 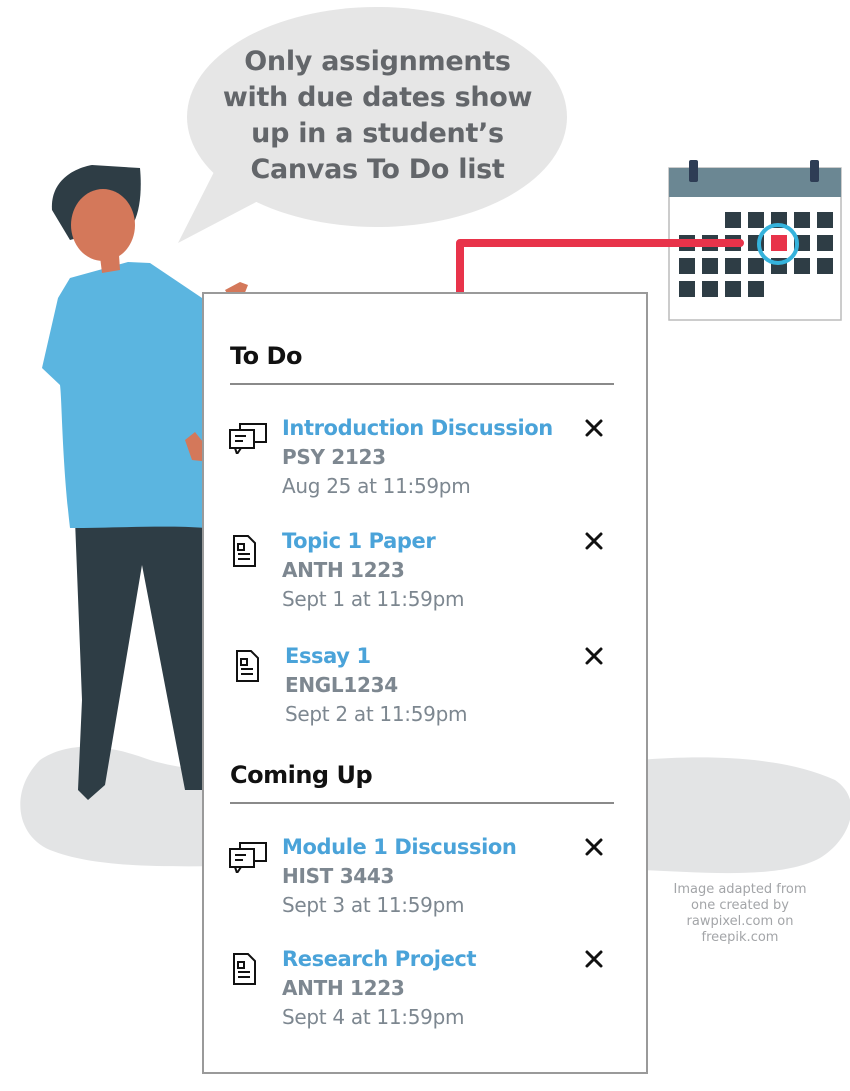 What do you see at coordinates (377, 133) in the screenshot?
I see `speech-line: up in a student’s` at bounding box center [377, 133].